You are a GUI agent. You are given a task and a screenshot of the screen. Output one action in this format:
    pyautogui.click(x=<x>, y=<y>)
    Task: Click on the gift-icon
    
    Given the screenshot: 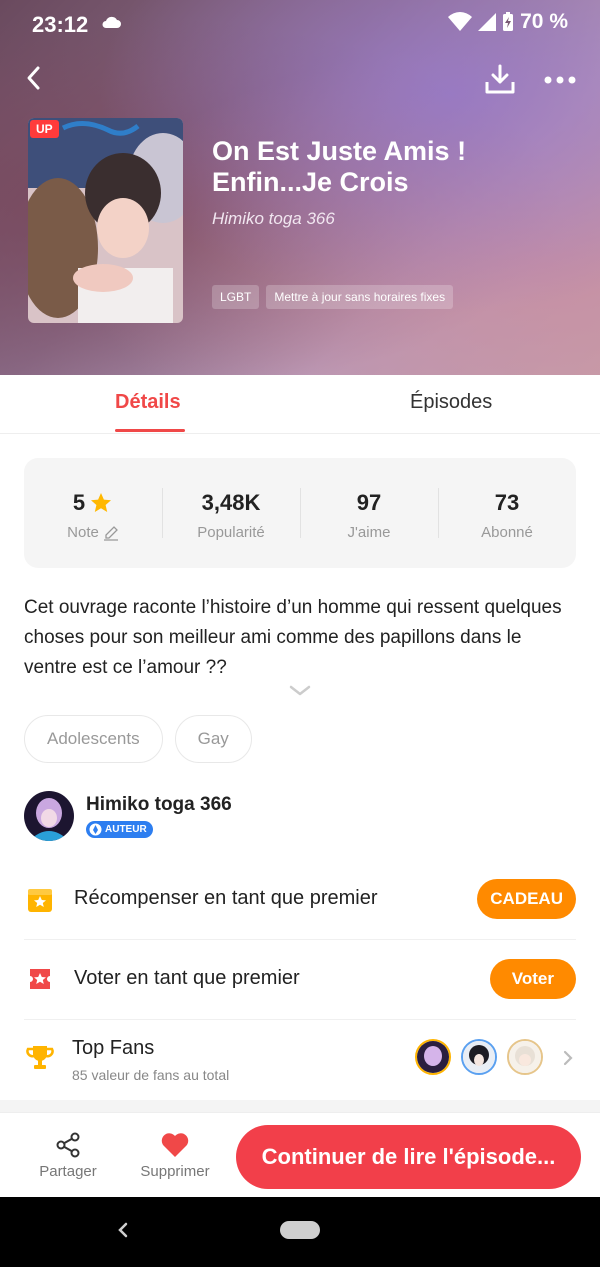 What is the action you would take?
    pyautogui.click(x=40, y=900)
    